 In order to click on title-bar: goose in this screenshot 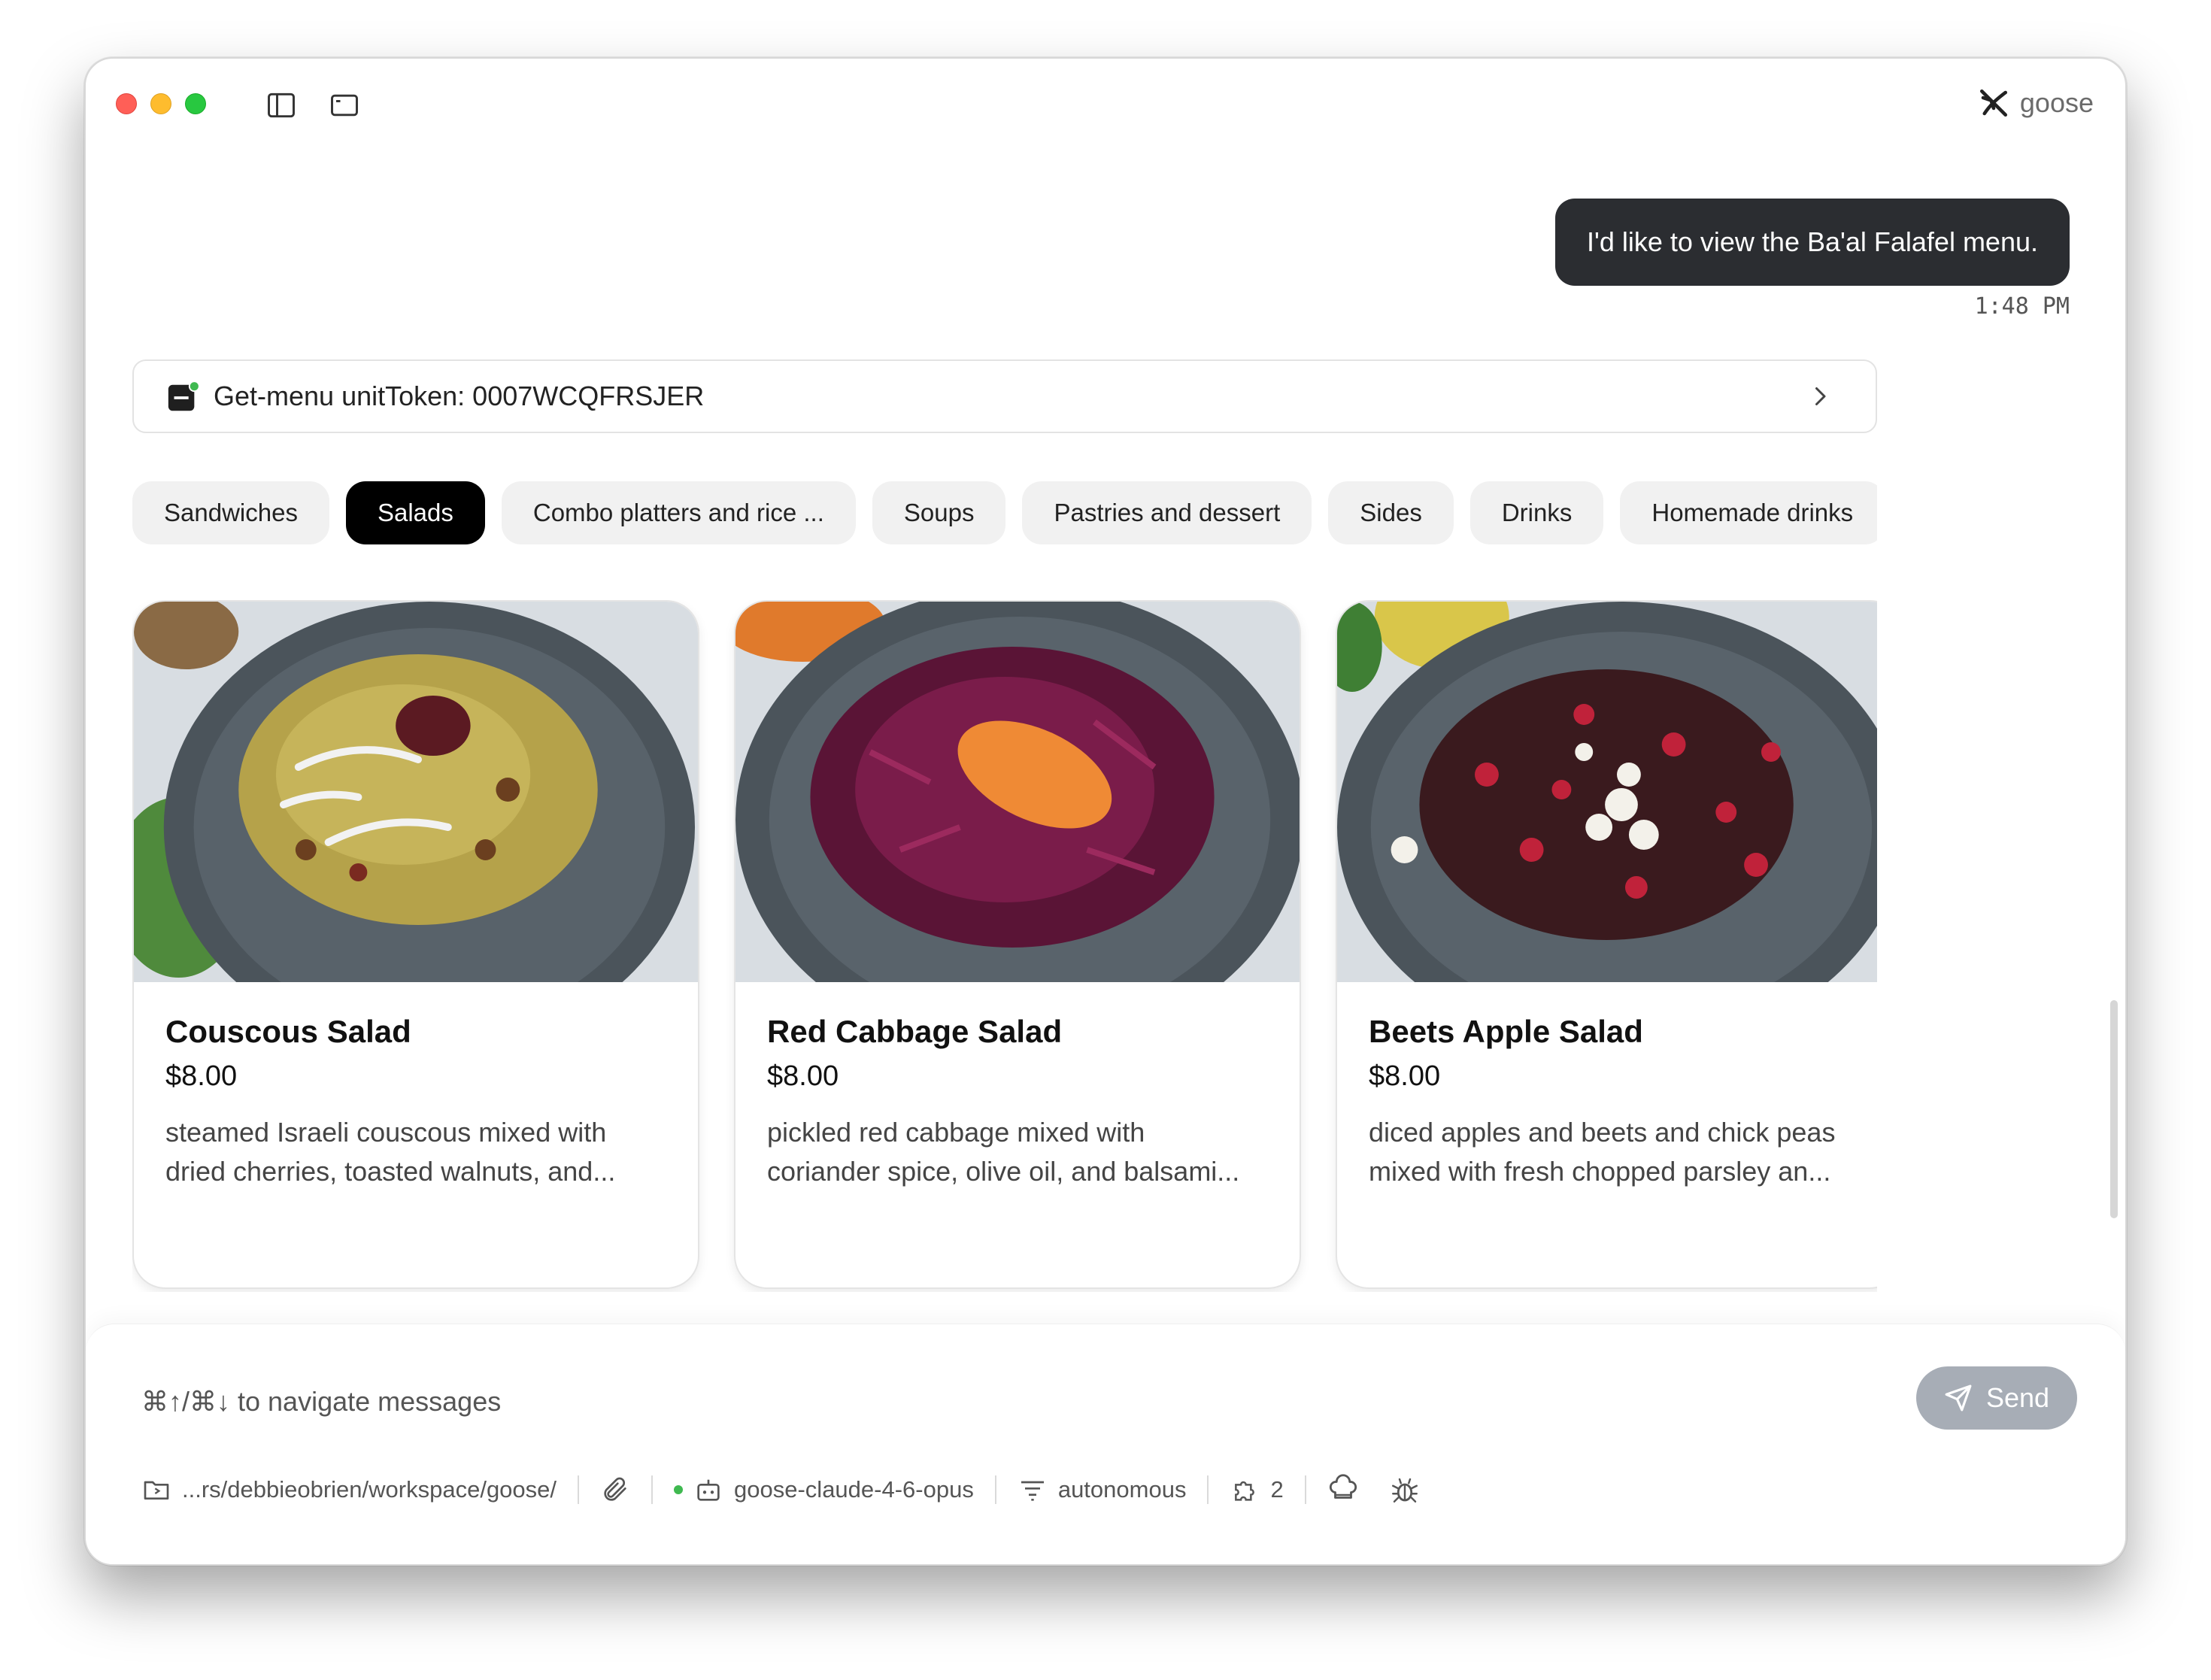, I will do `click(1105, 107)`.